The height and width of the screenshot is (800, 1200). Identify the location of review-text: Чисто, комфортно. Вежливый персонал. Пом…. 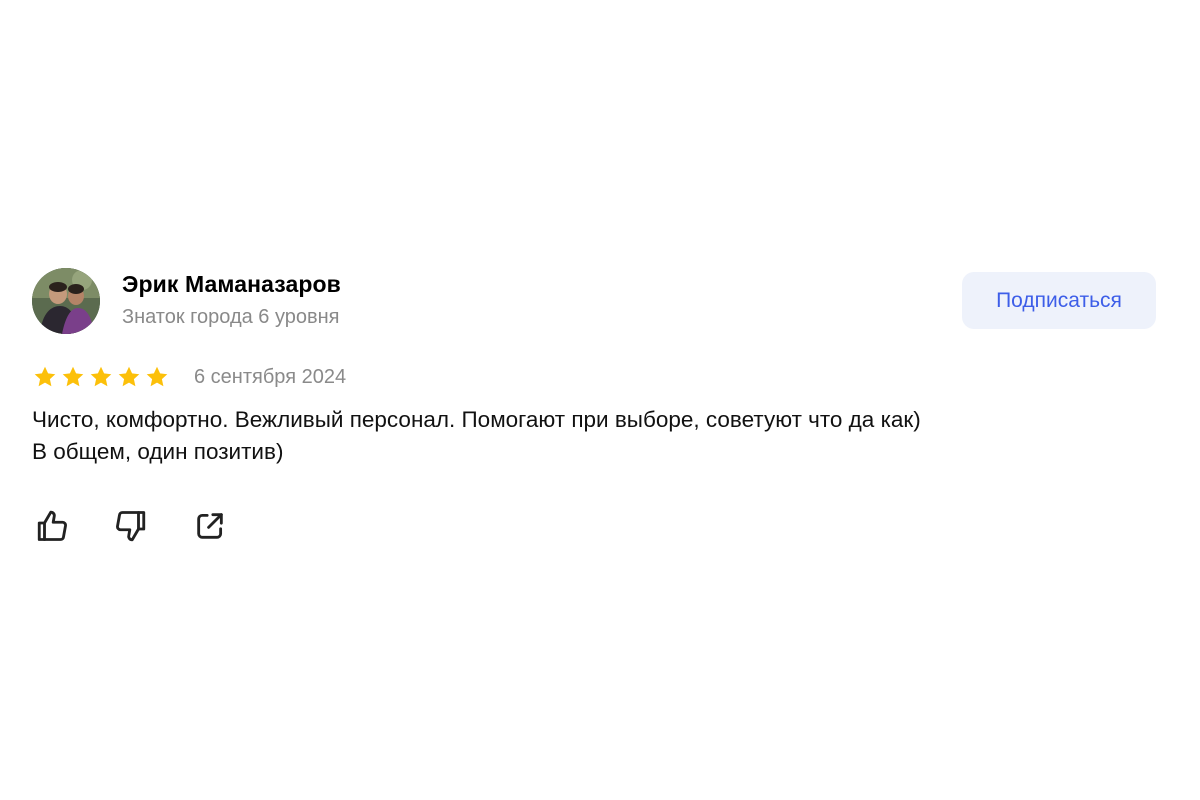
(602, 436).